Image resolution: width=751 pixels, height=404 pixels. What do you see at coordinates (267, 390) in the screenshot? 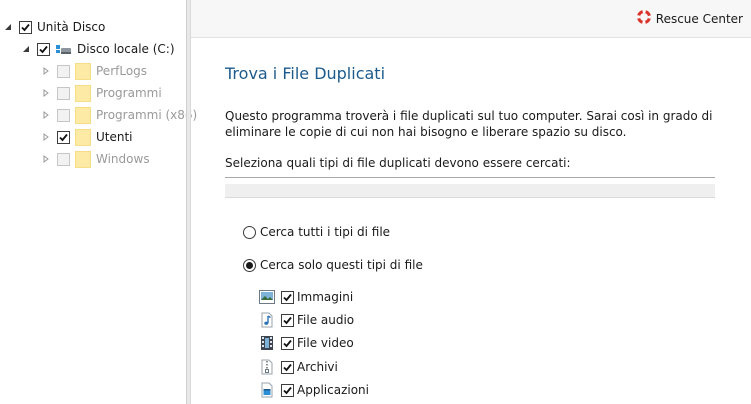
I see `application-icon` at bounding box center [267, 390].